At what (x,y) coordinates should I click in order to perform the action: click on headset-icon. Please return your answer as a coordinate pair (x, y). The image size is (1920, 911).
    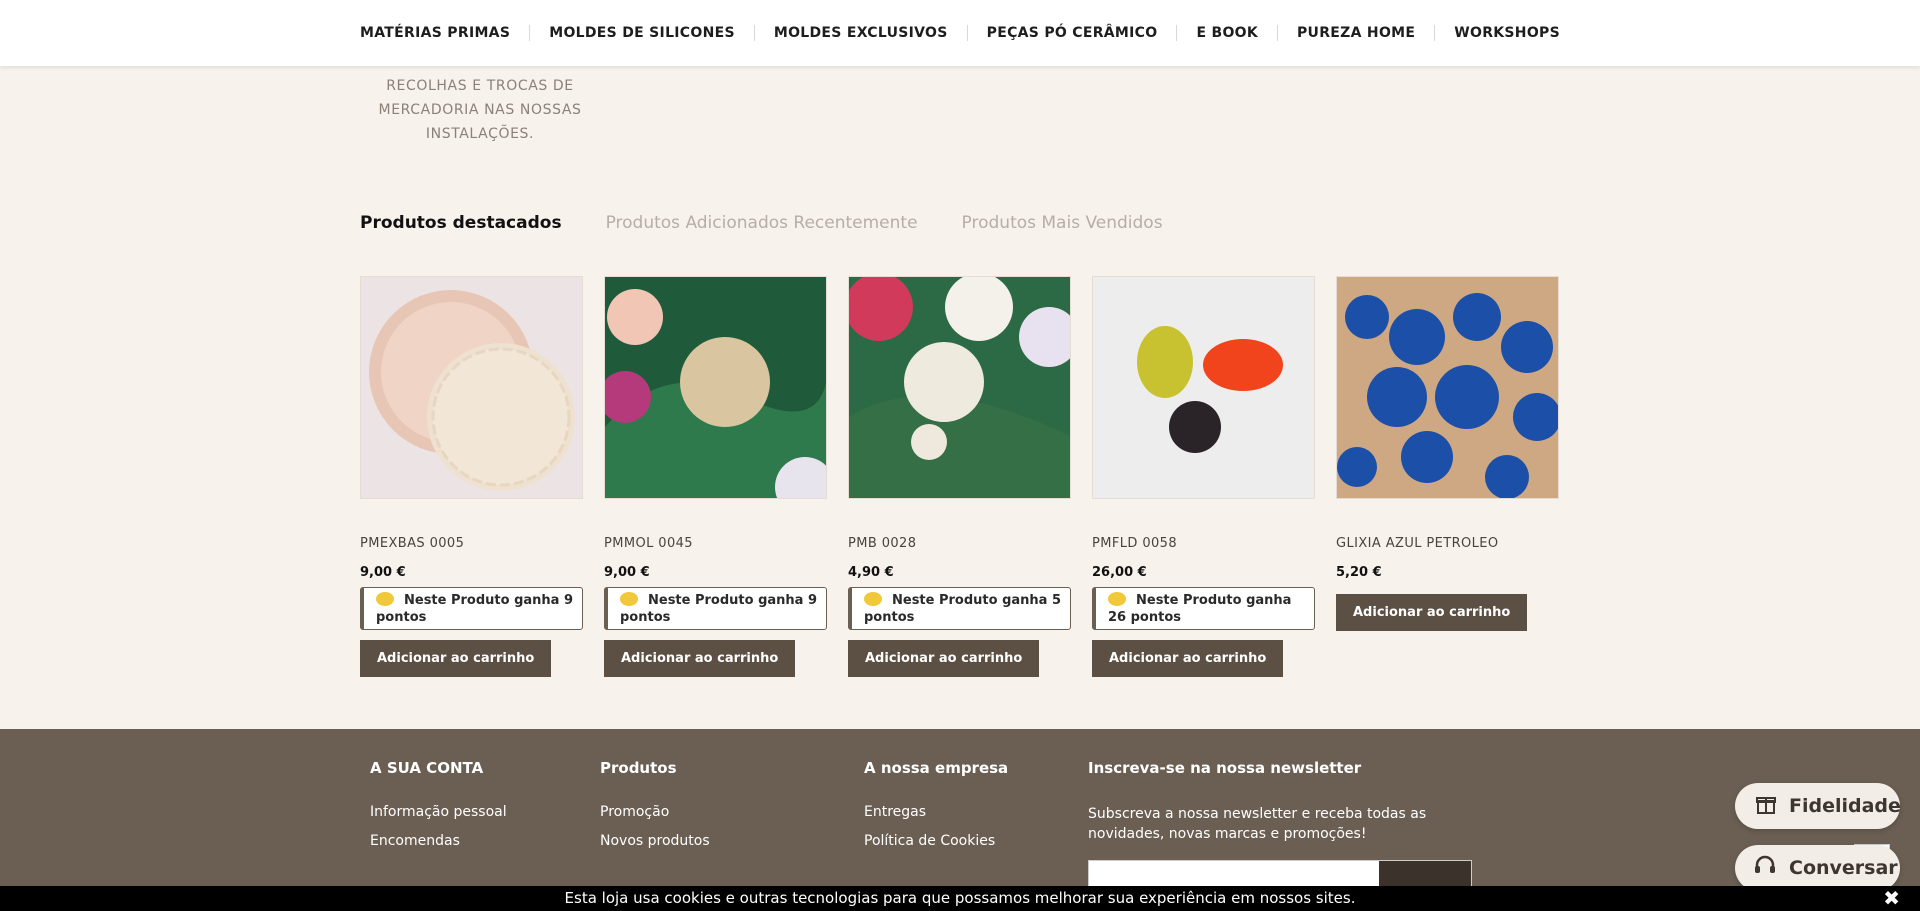
    Looking at the image, I should click on (1765, 868).